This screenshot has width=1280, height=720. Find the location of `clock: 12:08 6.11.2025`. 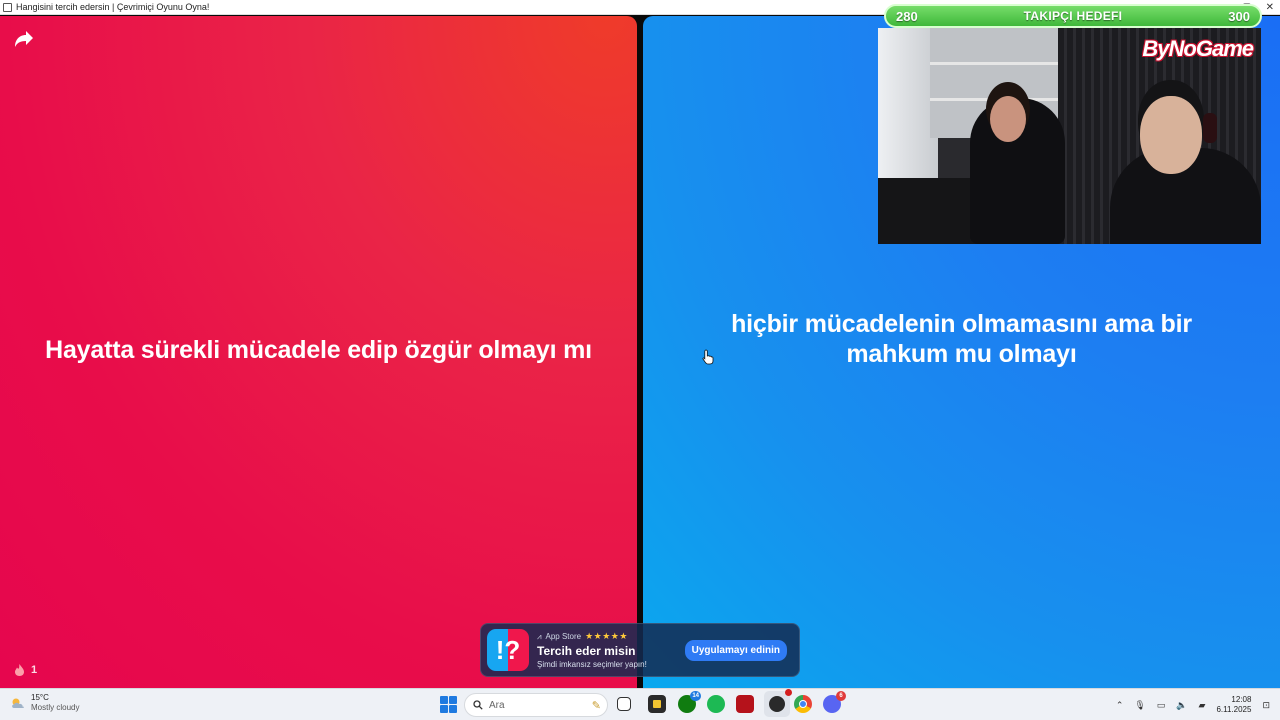

clock: 12:08 6.11.2025 is located at coordinates (1233, 705).